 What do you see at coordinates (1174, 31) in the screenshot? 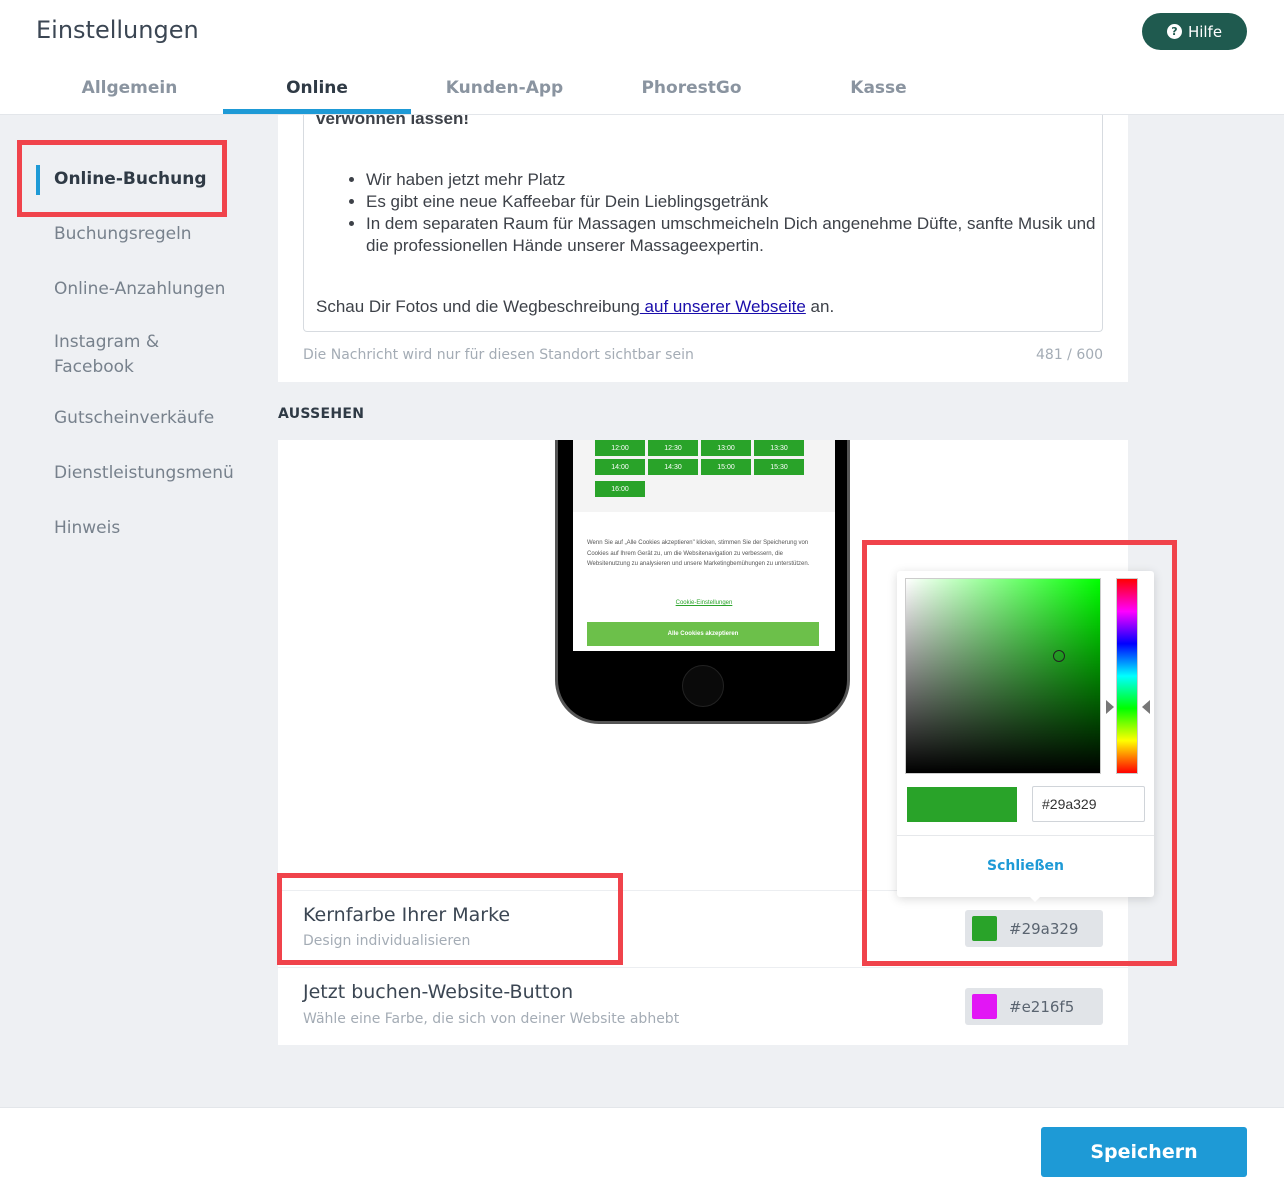
I see `question-circle-icon: ?` at bounding box center [1174, 31].